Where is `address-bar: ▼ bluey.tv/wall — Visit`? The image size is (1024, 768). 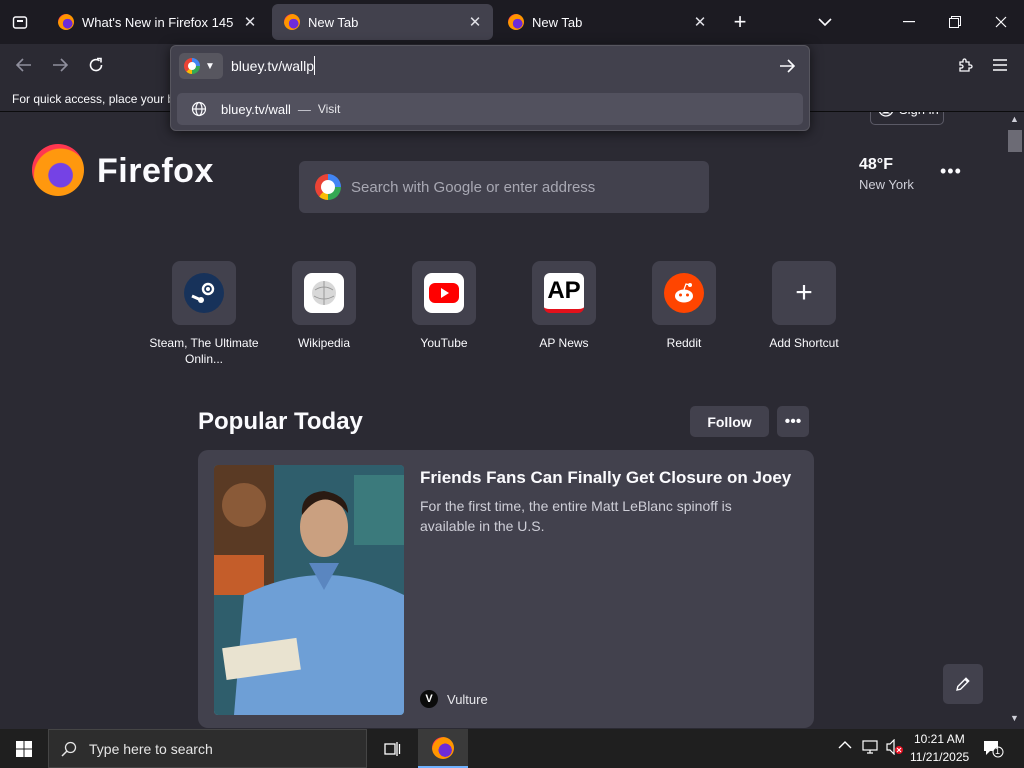 address-bar: ▼ bluey.tv/wall — Visit is located at coordinates (490, 88).